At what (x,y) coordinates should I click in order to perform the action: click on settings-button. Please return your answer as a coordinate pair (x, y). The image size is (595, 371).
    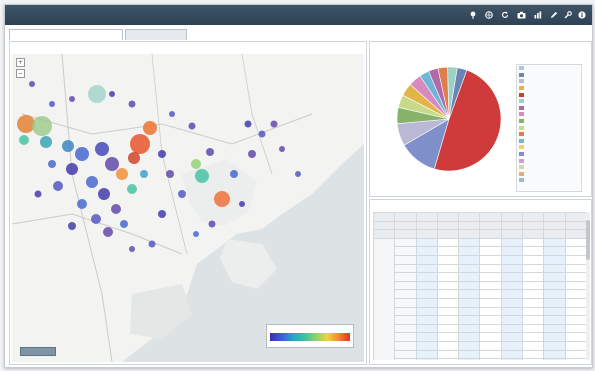
    Looking at the image, I should click on (568, 15).